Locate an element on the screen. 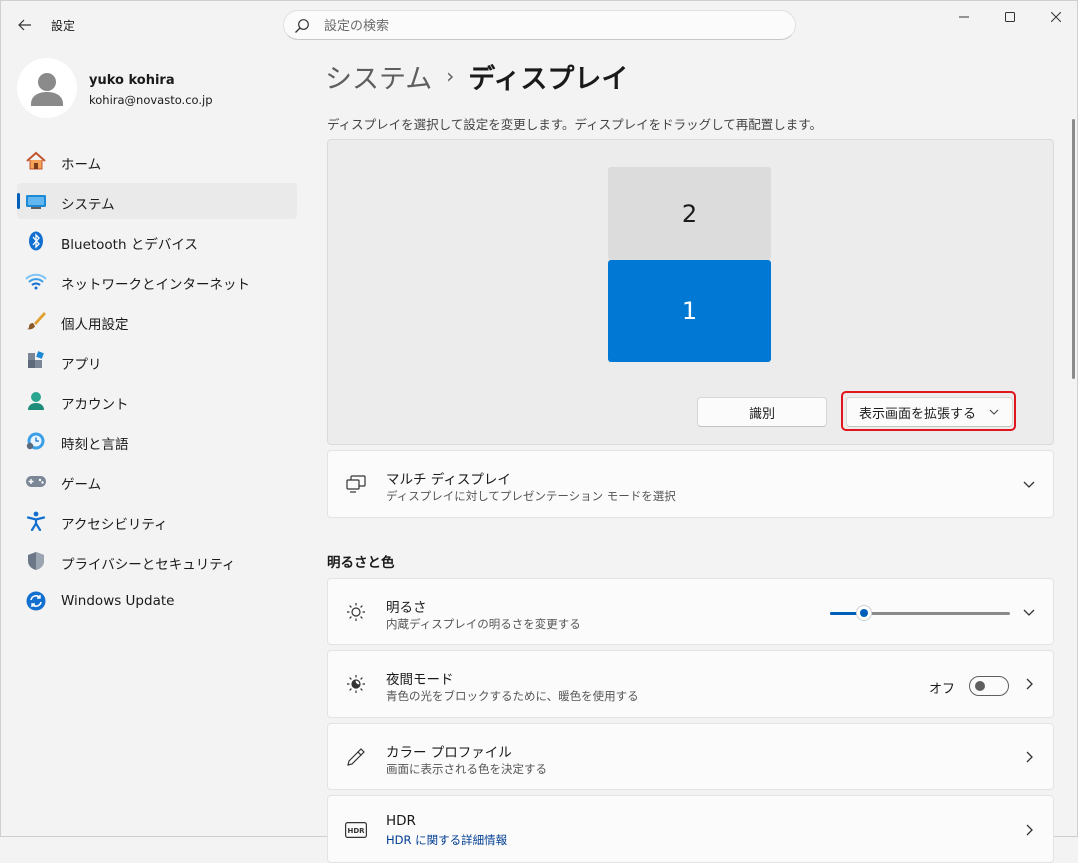 This screenshot has height=863, width=1078. sidebar-item-accounts: アカウント is located at coordinates (157, 401).